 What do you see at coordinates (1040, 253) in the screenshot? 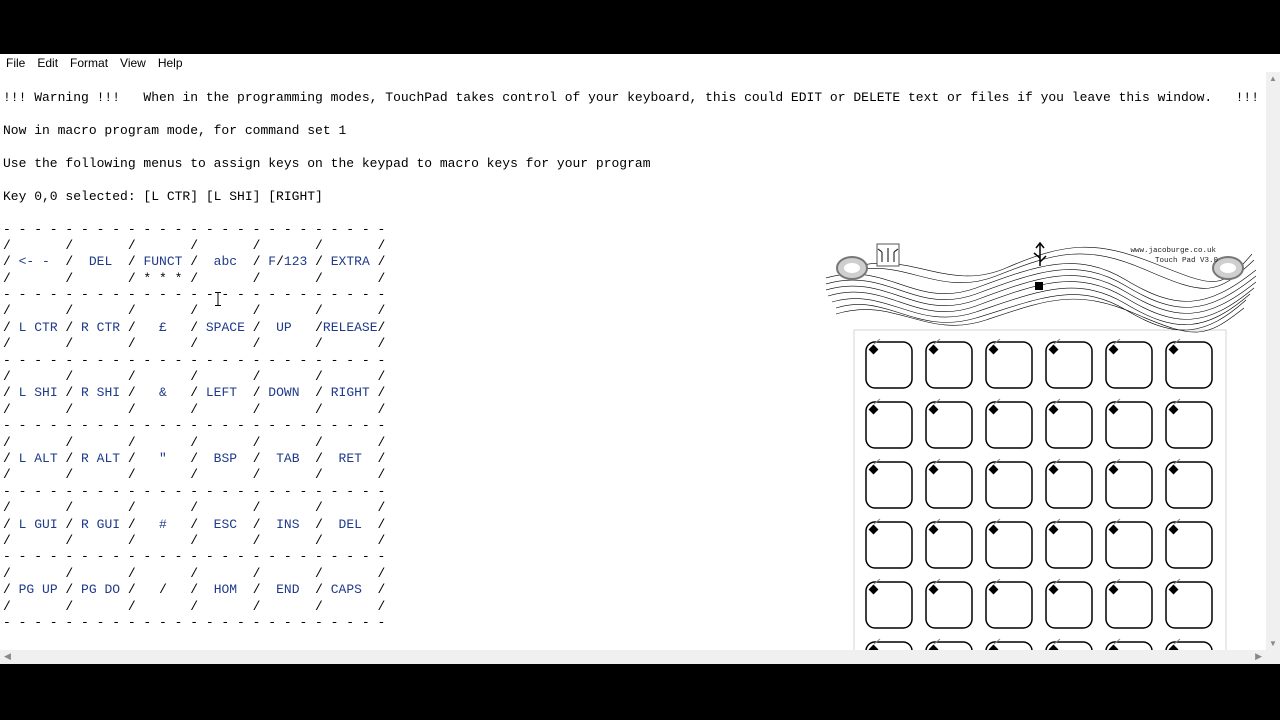
I see `usb-icon` at bounding box center [1040, 253].